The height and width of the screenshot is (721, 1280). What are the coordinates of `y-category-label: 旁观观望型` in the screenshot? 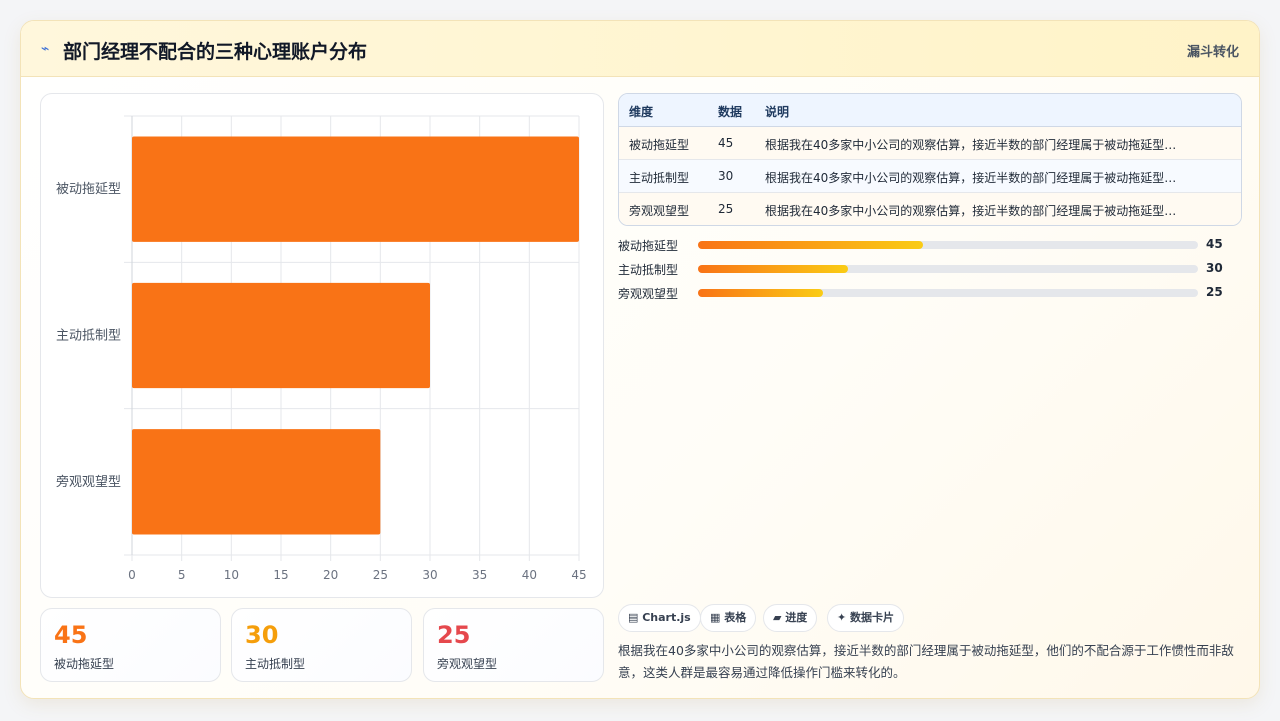 It's located at (88, 482).